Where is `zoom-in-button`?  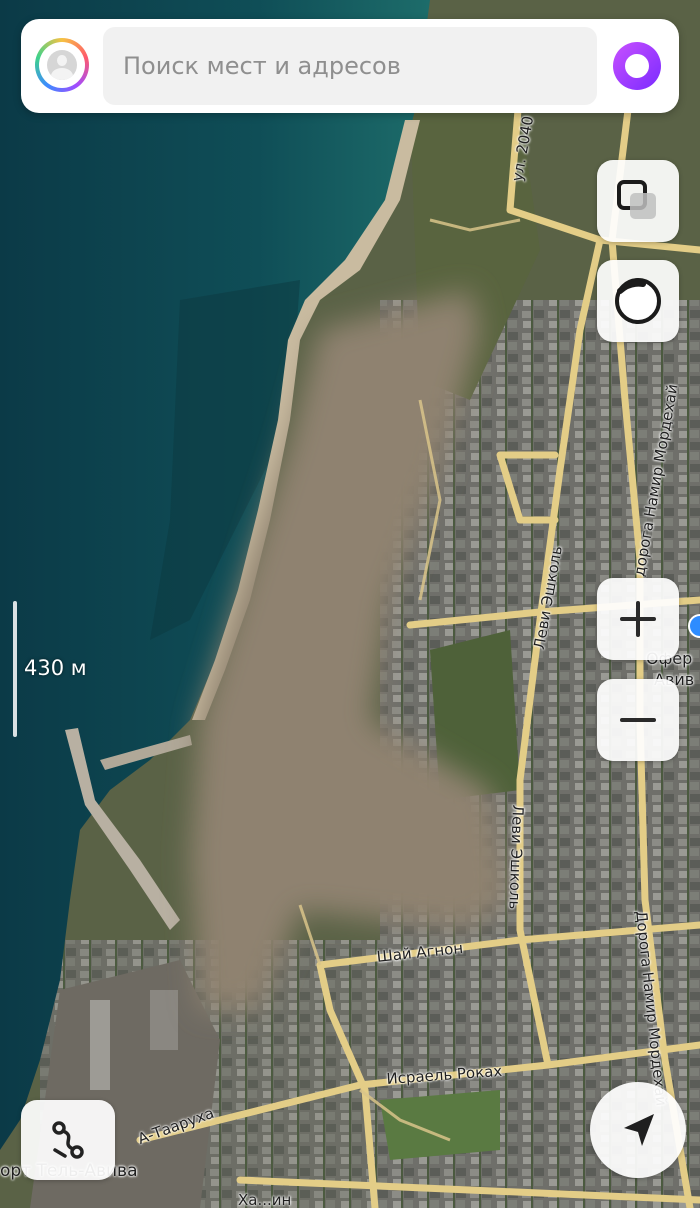 zoom-in-button is located at coordinates (638, 619).